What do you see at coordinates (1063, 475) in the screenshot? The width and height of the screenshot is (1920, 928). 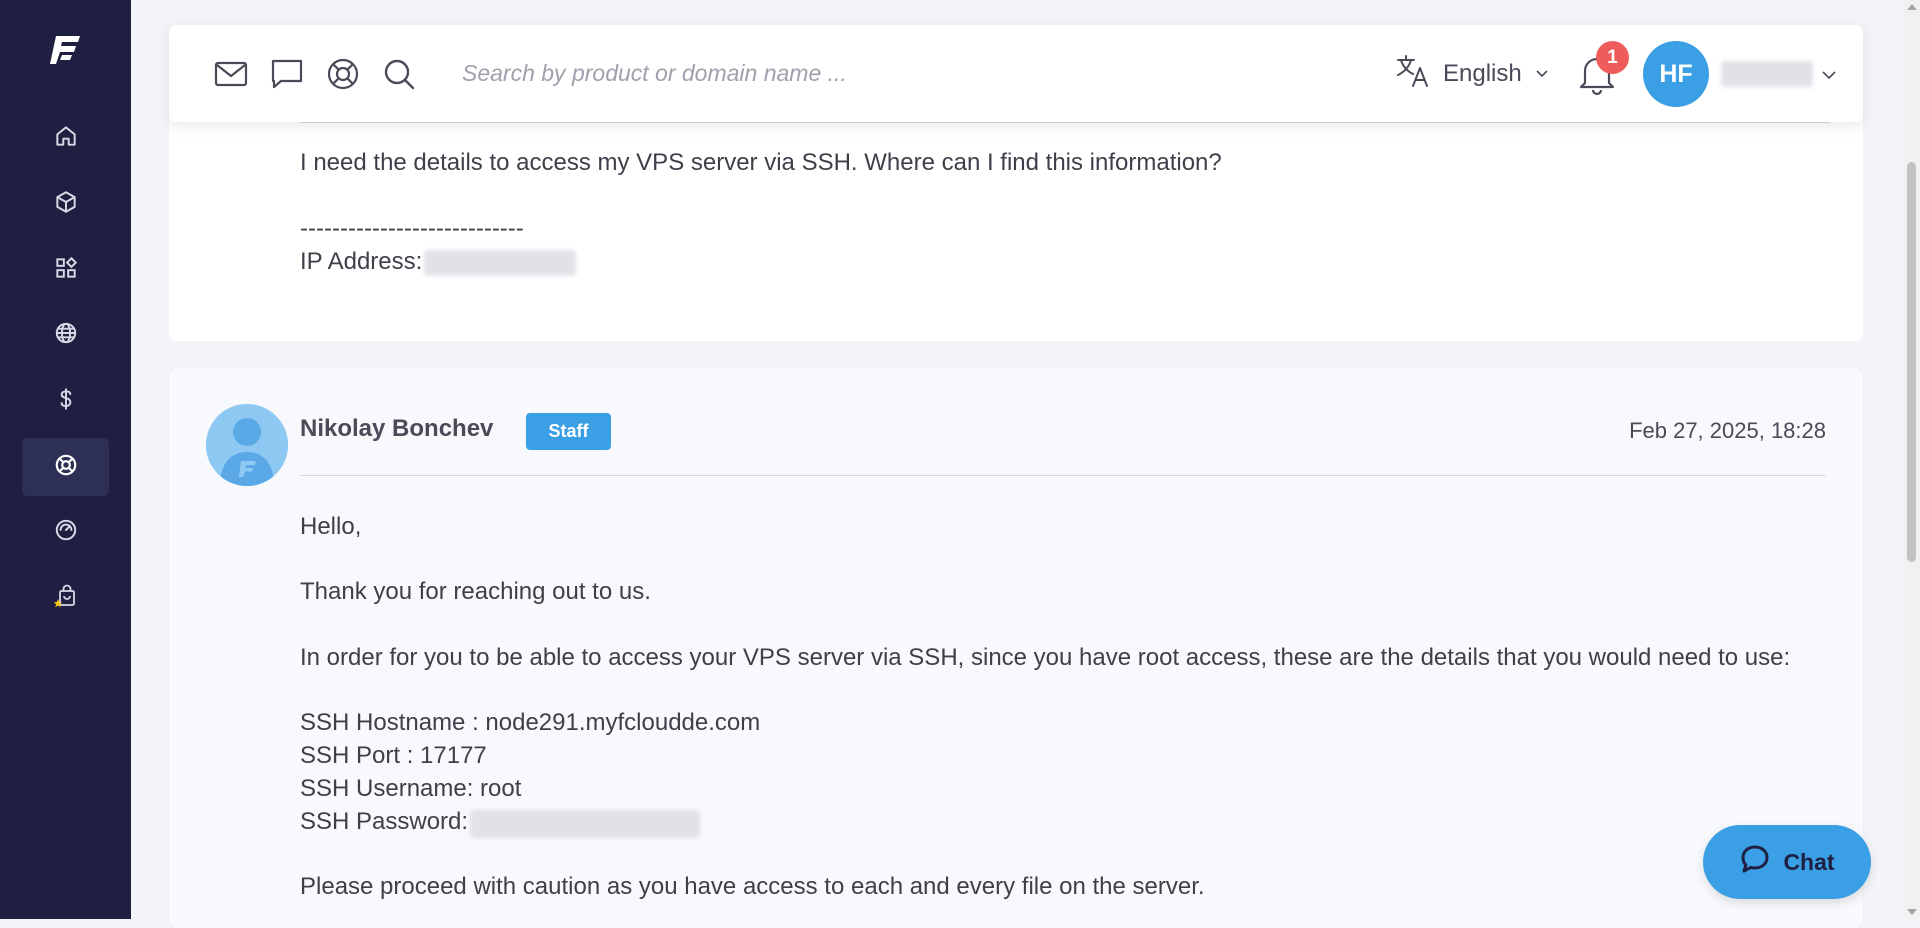 I see `reply-divider` at bounding box center [1063, 475].